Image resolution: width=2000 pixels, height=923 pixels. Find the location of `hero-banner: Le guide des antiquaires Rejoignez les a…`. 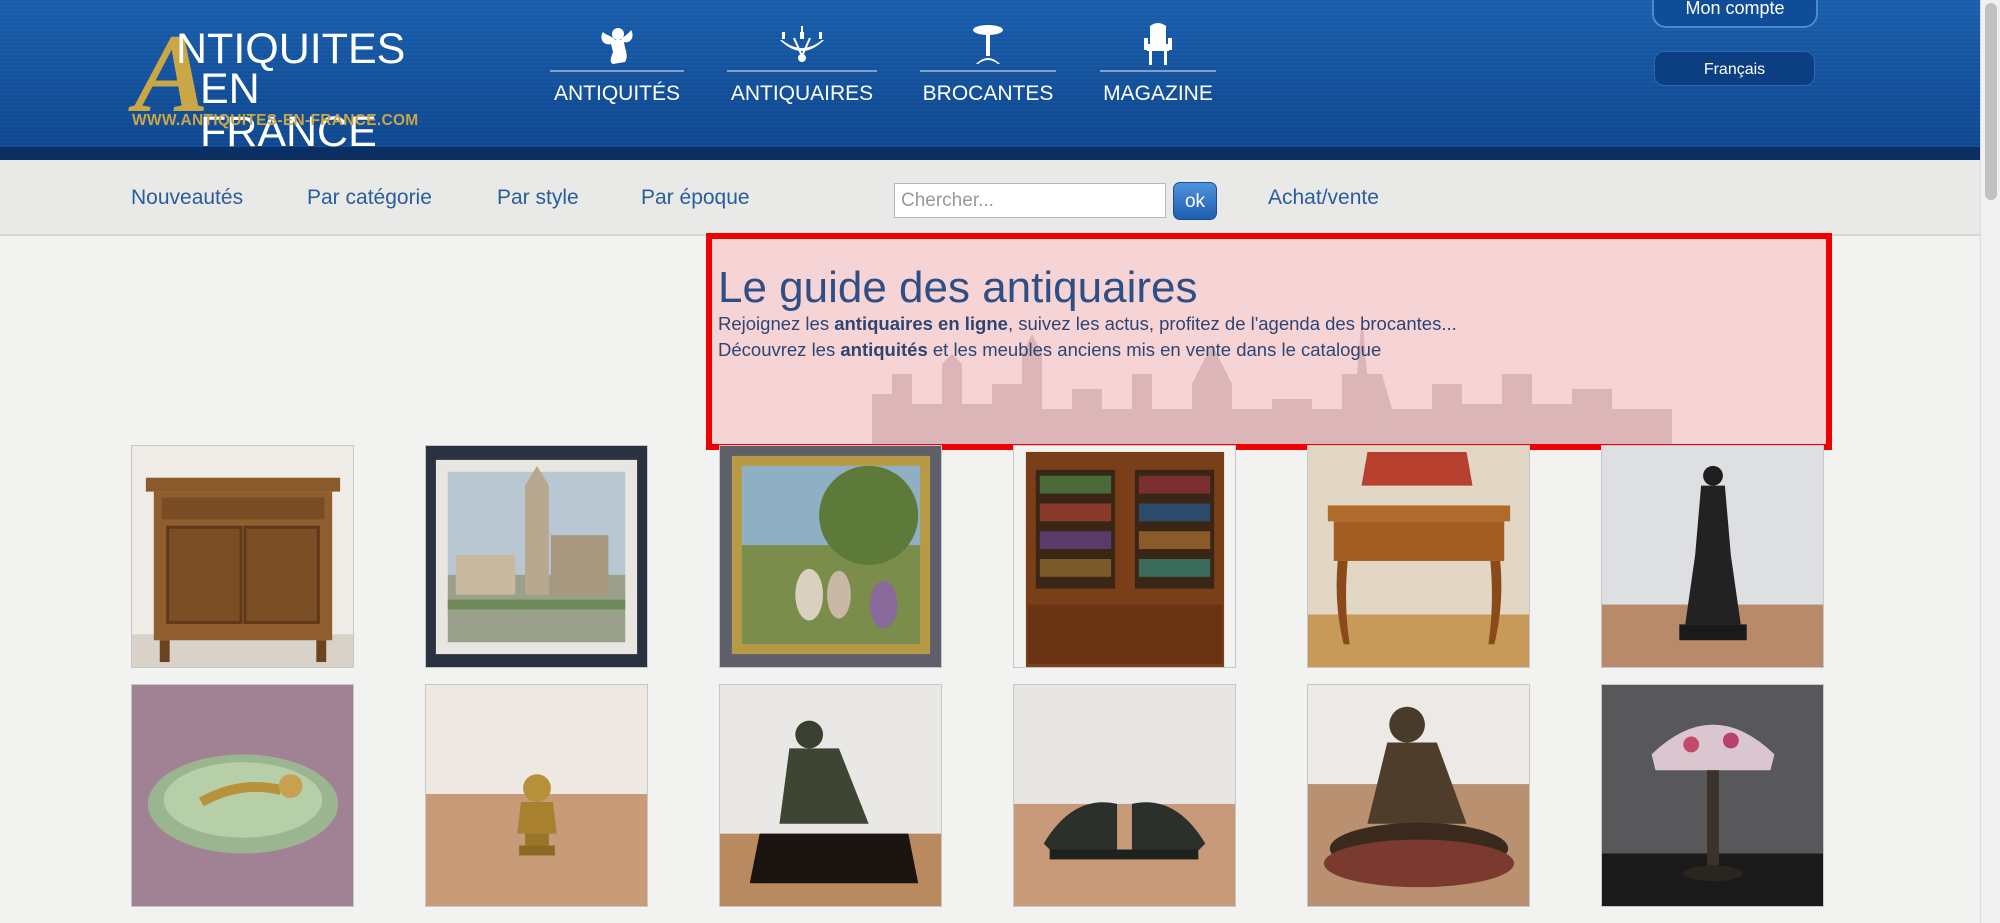

hero-banner: Le guide des antiquaires Rejoignez les a… is located at coordinates (1269, 341).